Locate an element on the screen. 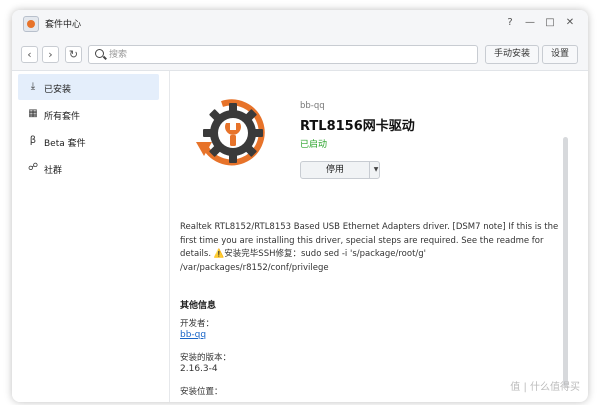 The image size is (600, 405). developer-label: 开发者： is located at coordinates (197, 324).